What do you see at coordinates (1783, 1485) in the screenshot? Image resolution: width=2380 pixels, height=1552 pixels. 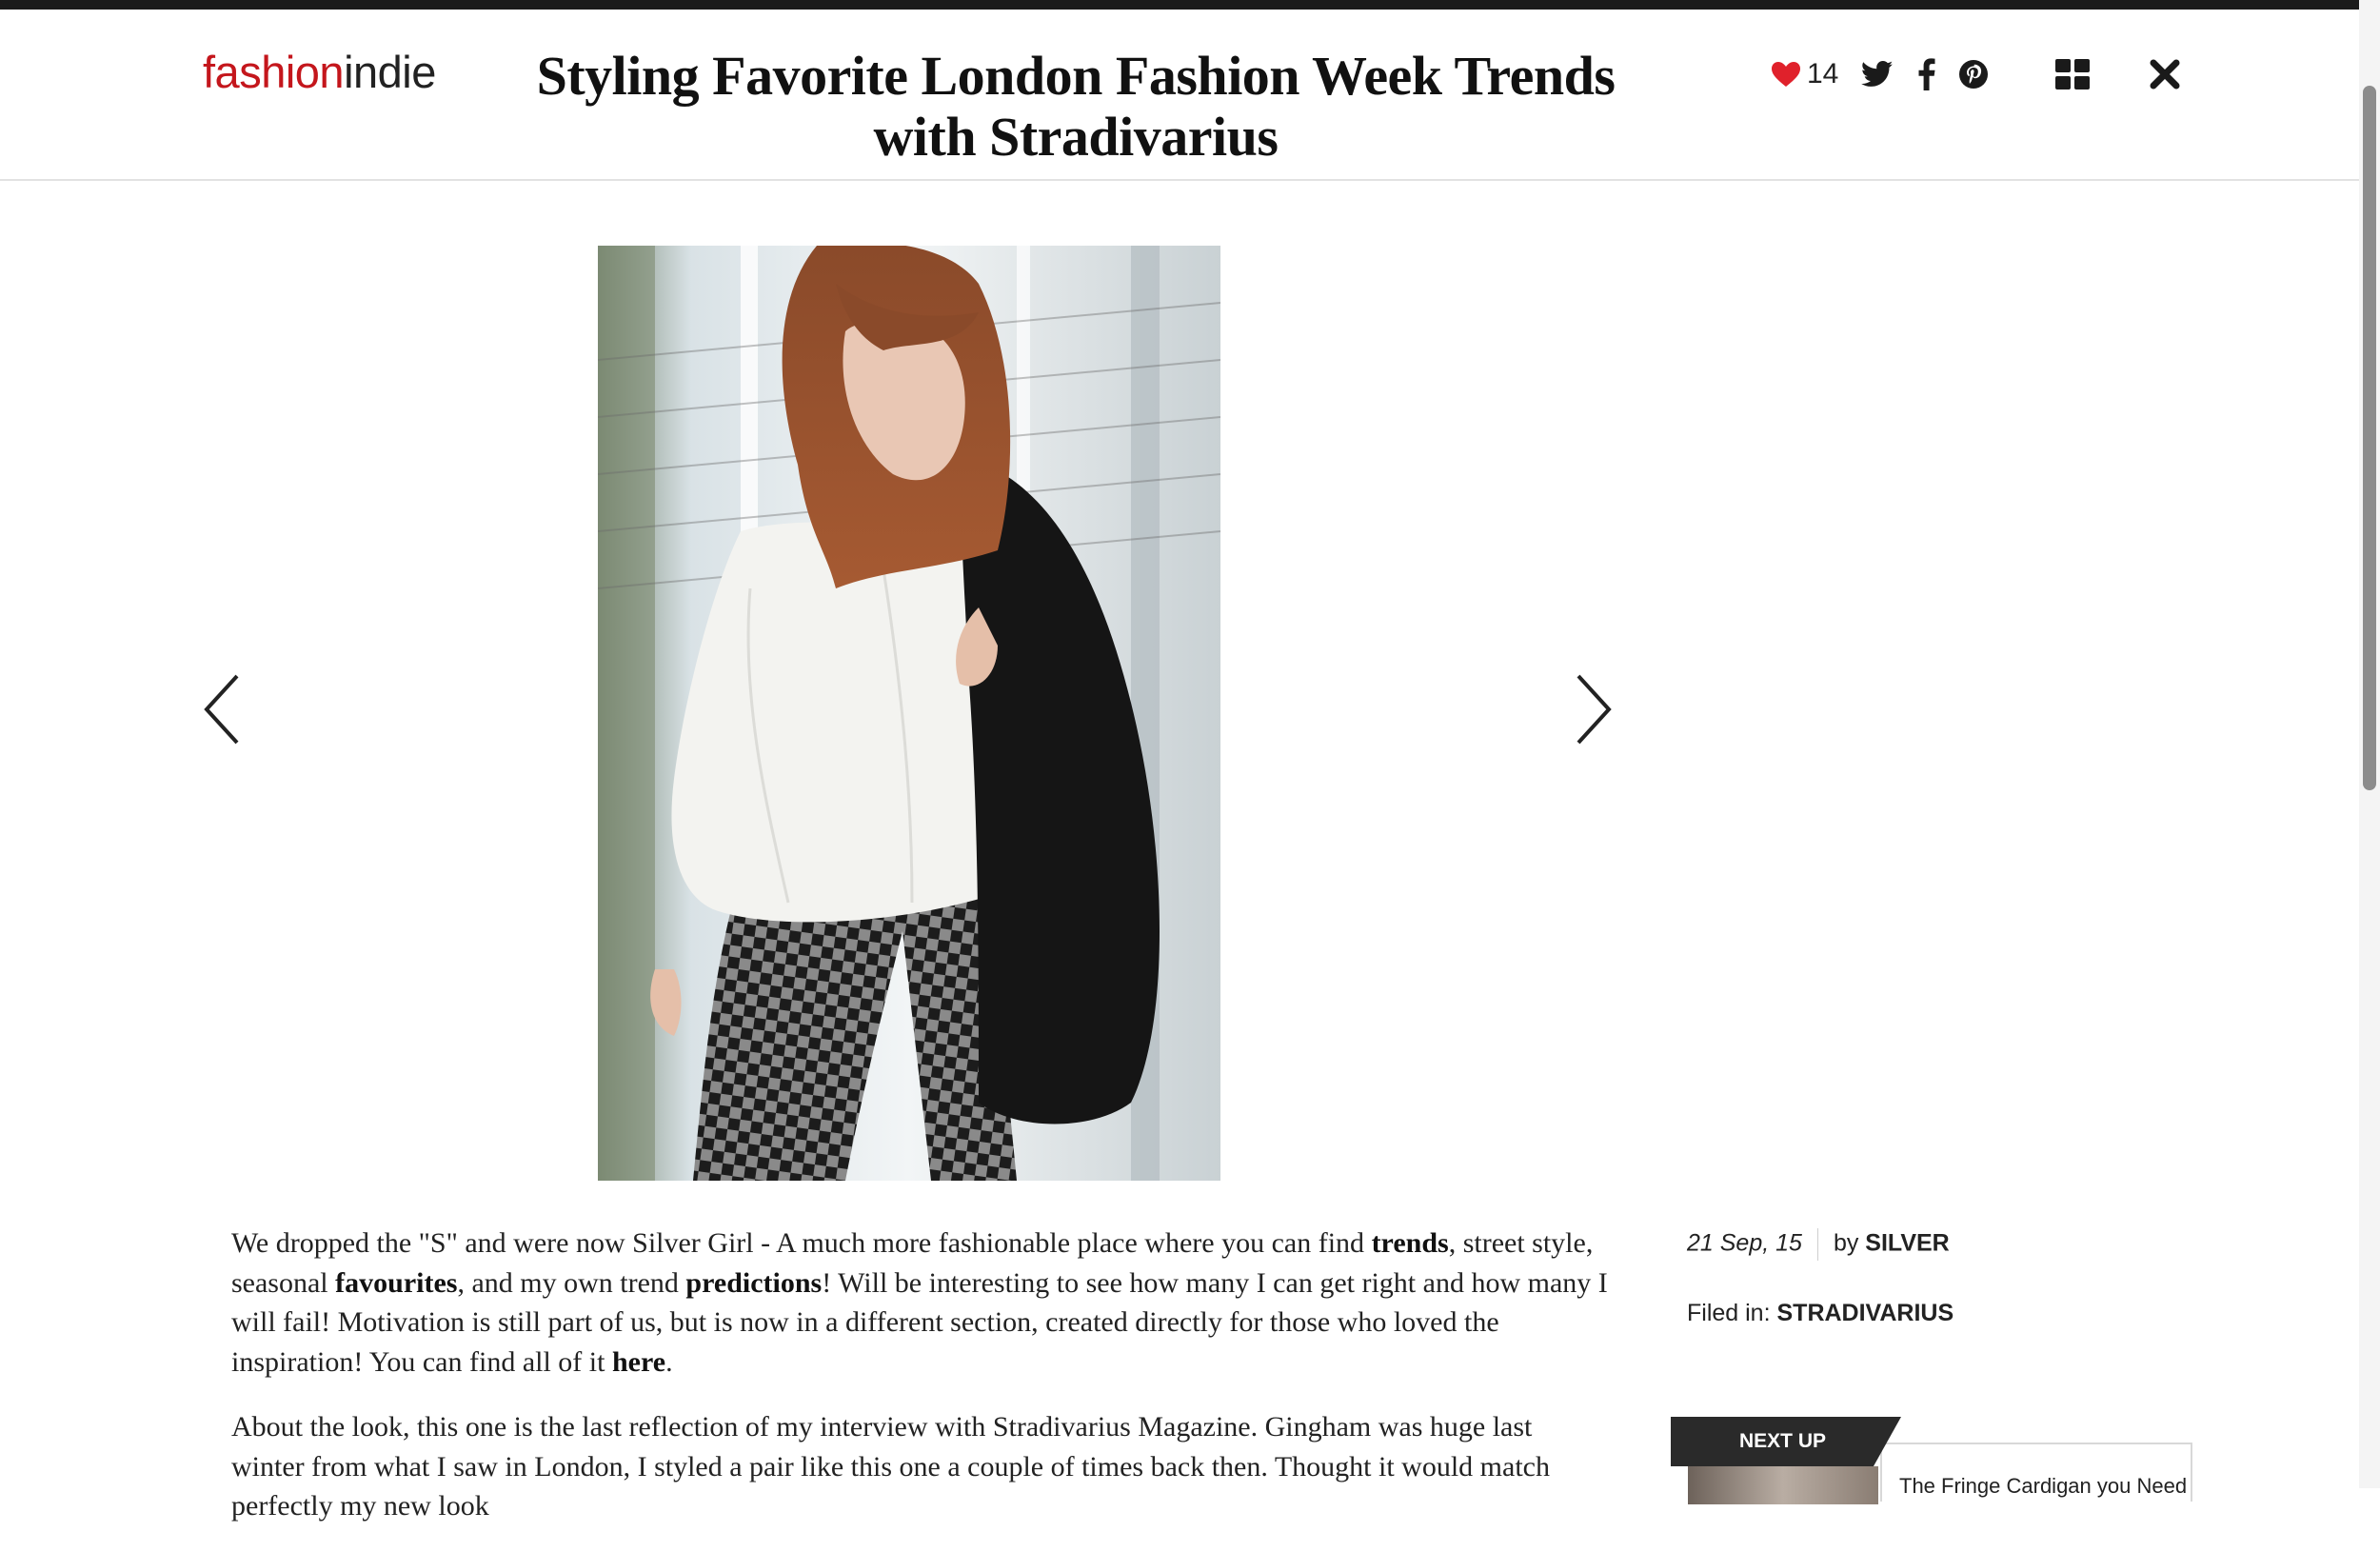 I see `next-up-thumbnail` at bounding box center [1783, 1485].